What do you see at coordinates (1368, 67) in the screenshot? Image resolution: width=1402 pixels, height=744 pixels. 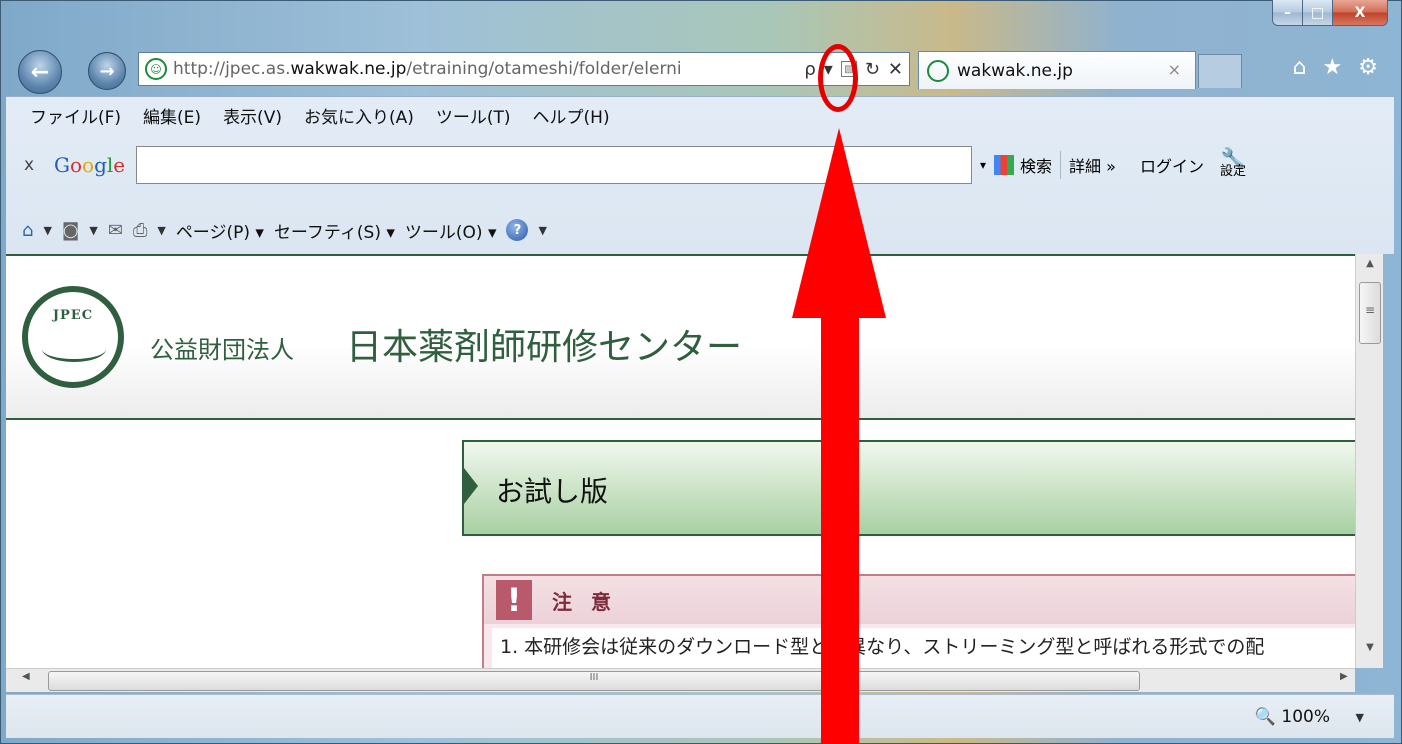 I see `tools-gear-icon: ⚙` at bounding box center [1368, 67].